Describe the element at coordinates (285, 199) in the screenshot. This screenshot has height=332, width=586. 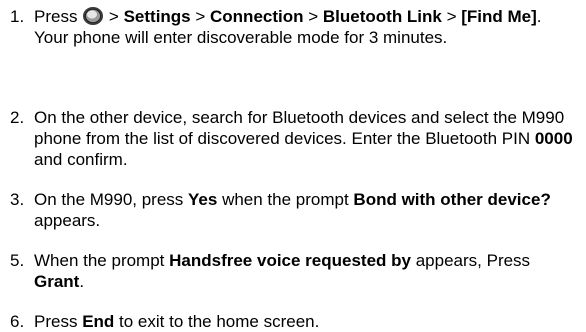
I see `text: when the prompt` at that location.